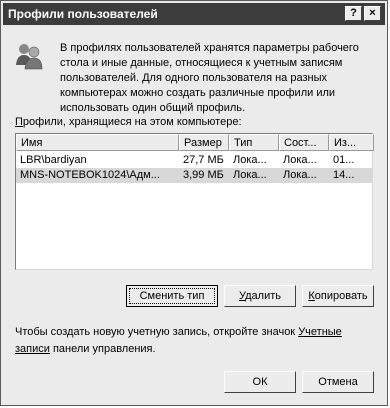 Image resolution: width=390 pixels, height=408 pixels. What do you see at coordinates (132, 122) in the screenshot?
I see `profiles-list-label-text: рофили, хранящиеся на этом компьютере:` at bounding box center [132, 122].